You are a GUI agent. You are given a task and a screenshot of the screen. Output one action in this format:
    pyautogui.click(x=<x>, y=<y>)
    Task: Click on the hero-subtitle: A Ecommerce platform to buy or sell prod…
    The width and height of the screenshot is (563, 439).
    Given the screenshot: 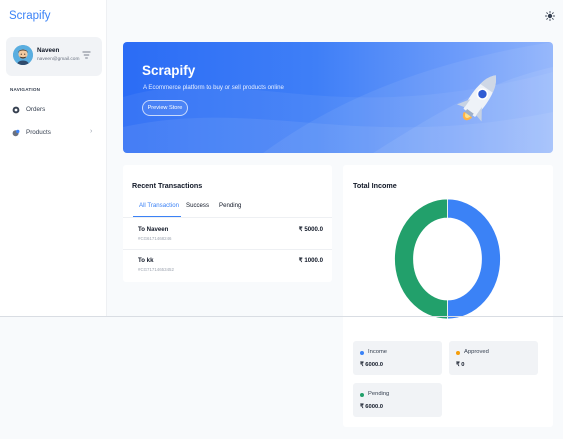 What is the action you would take?
    pyautogui.click(x=213, y=87)
    